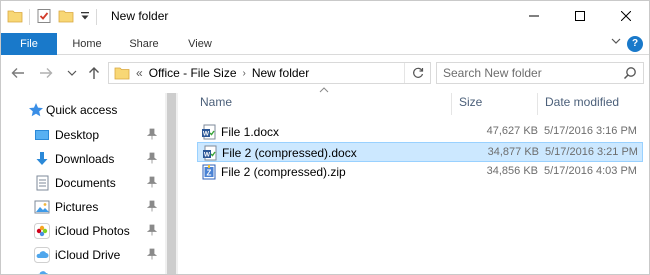  What do you see at coordinates (87, 44) in the screenshot?
I see `tab-home: Home` at bounding box center [87, 44].